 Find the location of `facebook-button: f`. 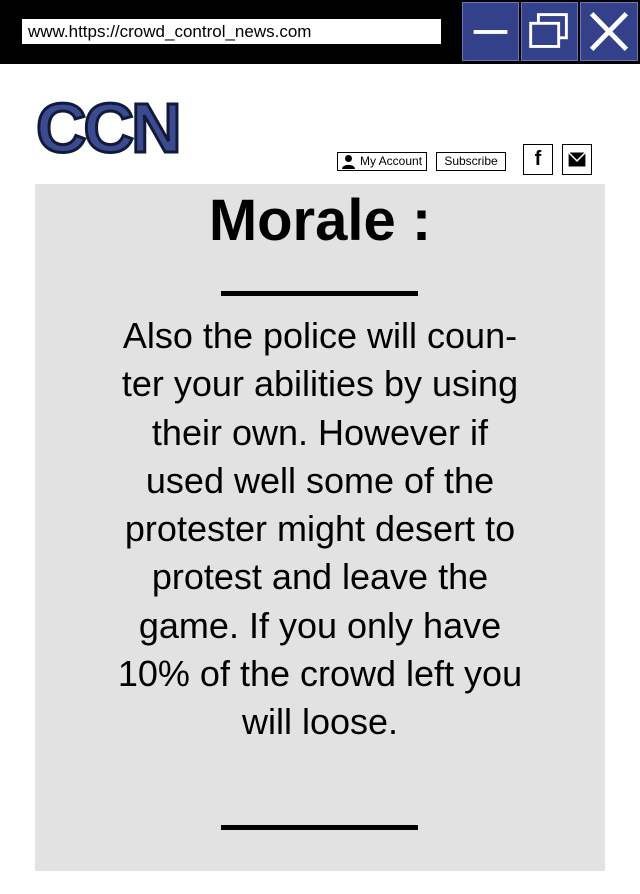

facebook-button: f is located at coordinates (538, 159).